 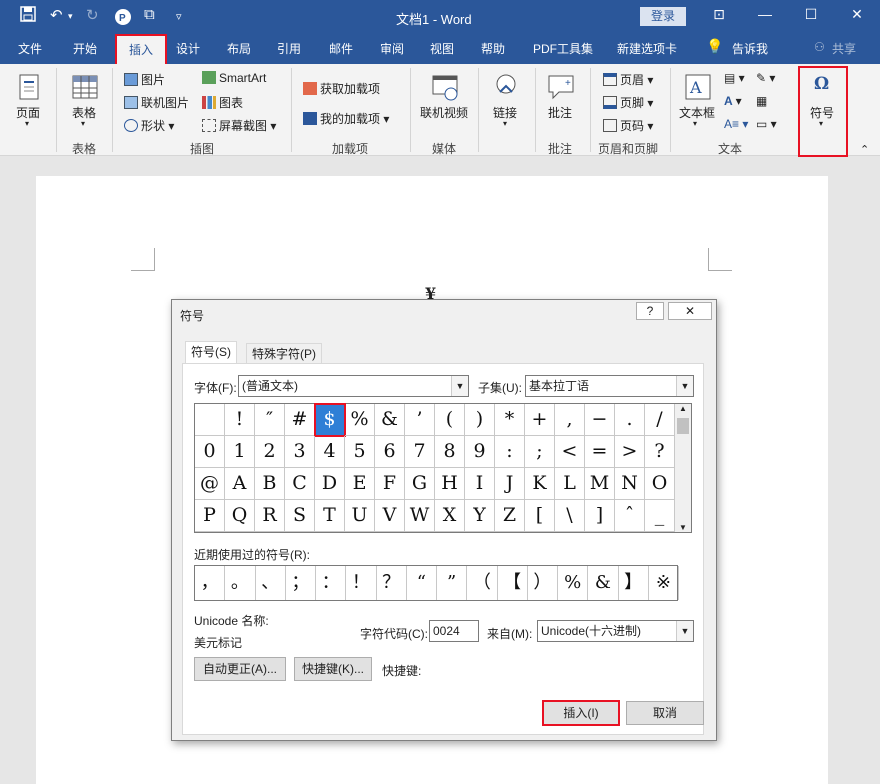 What do you see at coordinates (480, 420) in the screenshot?
I see `symbol-cell: )` at bounding box center [480, 420].